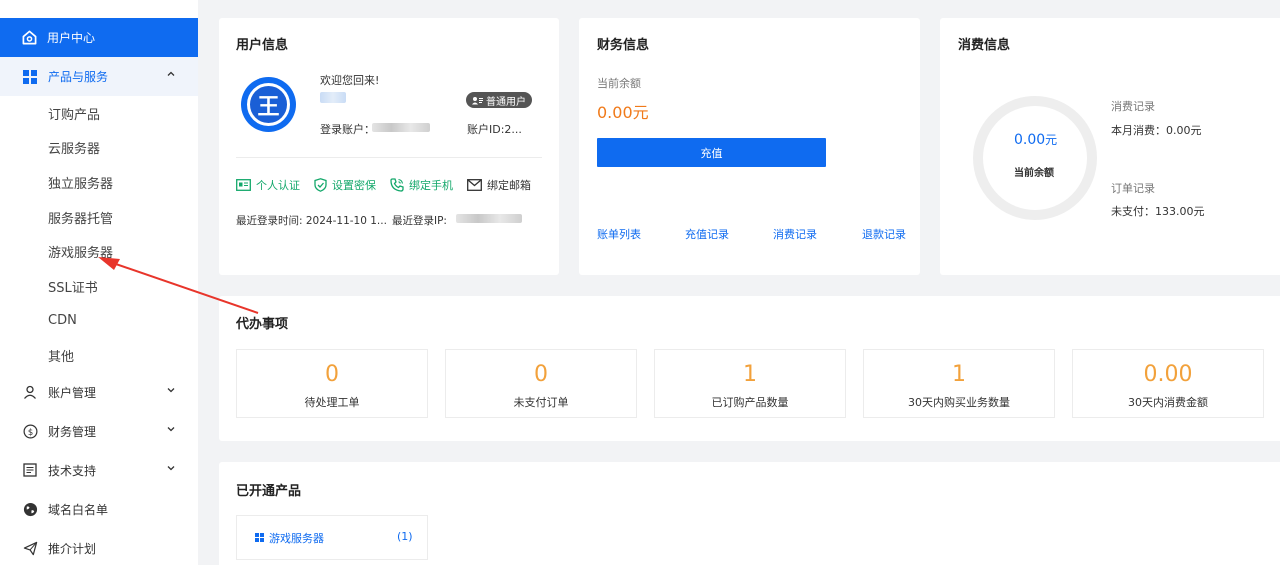 The height and width of the screenshot is (565, 1280). Describe the element at coordinates (1168, 374) in the screenshot. I see `stat-value: 0.00` at that location.